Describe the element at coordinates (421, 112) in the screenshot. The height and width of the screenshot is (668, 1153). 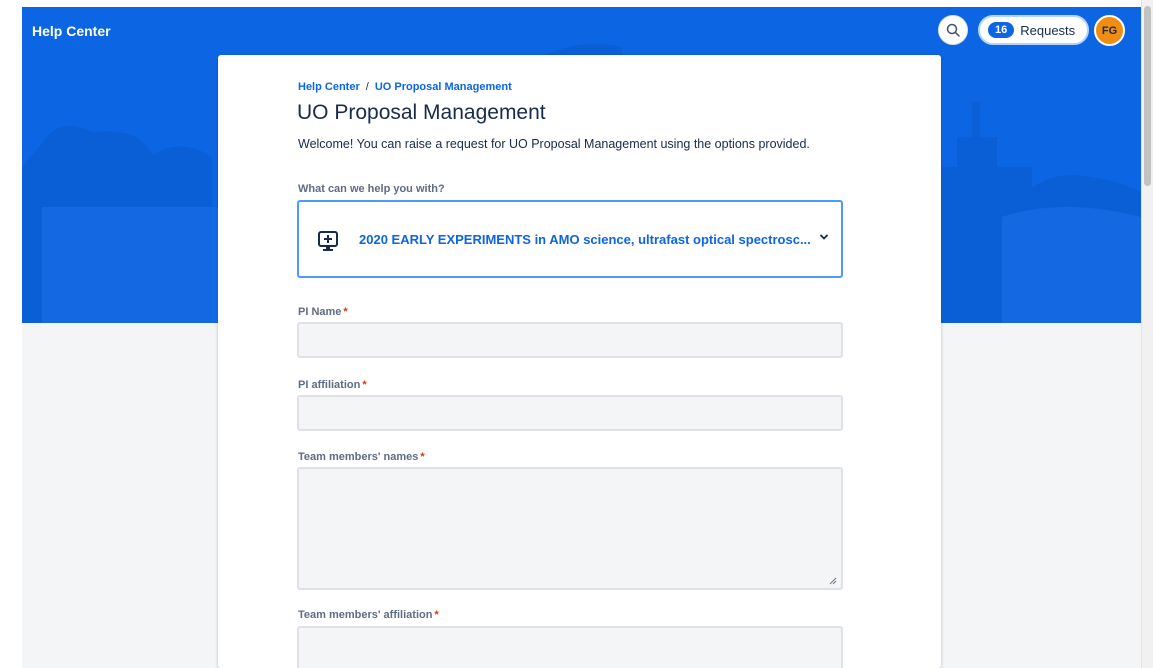
I see `page-title: UO Proposal Management` at that location.